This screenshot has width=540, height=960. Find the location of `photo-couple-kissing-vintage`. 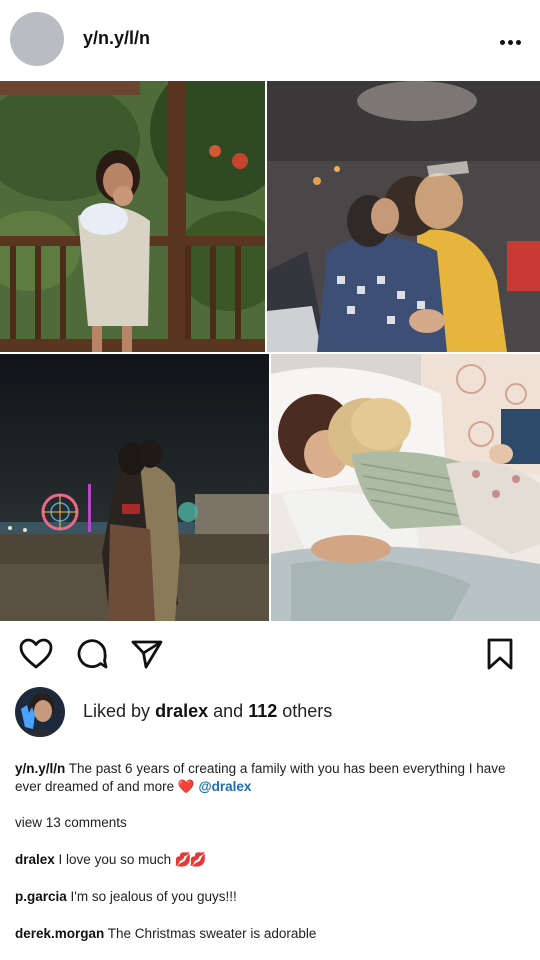

photo-couple-kissing-vintage is located at coordinates (403, 216).